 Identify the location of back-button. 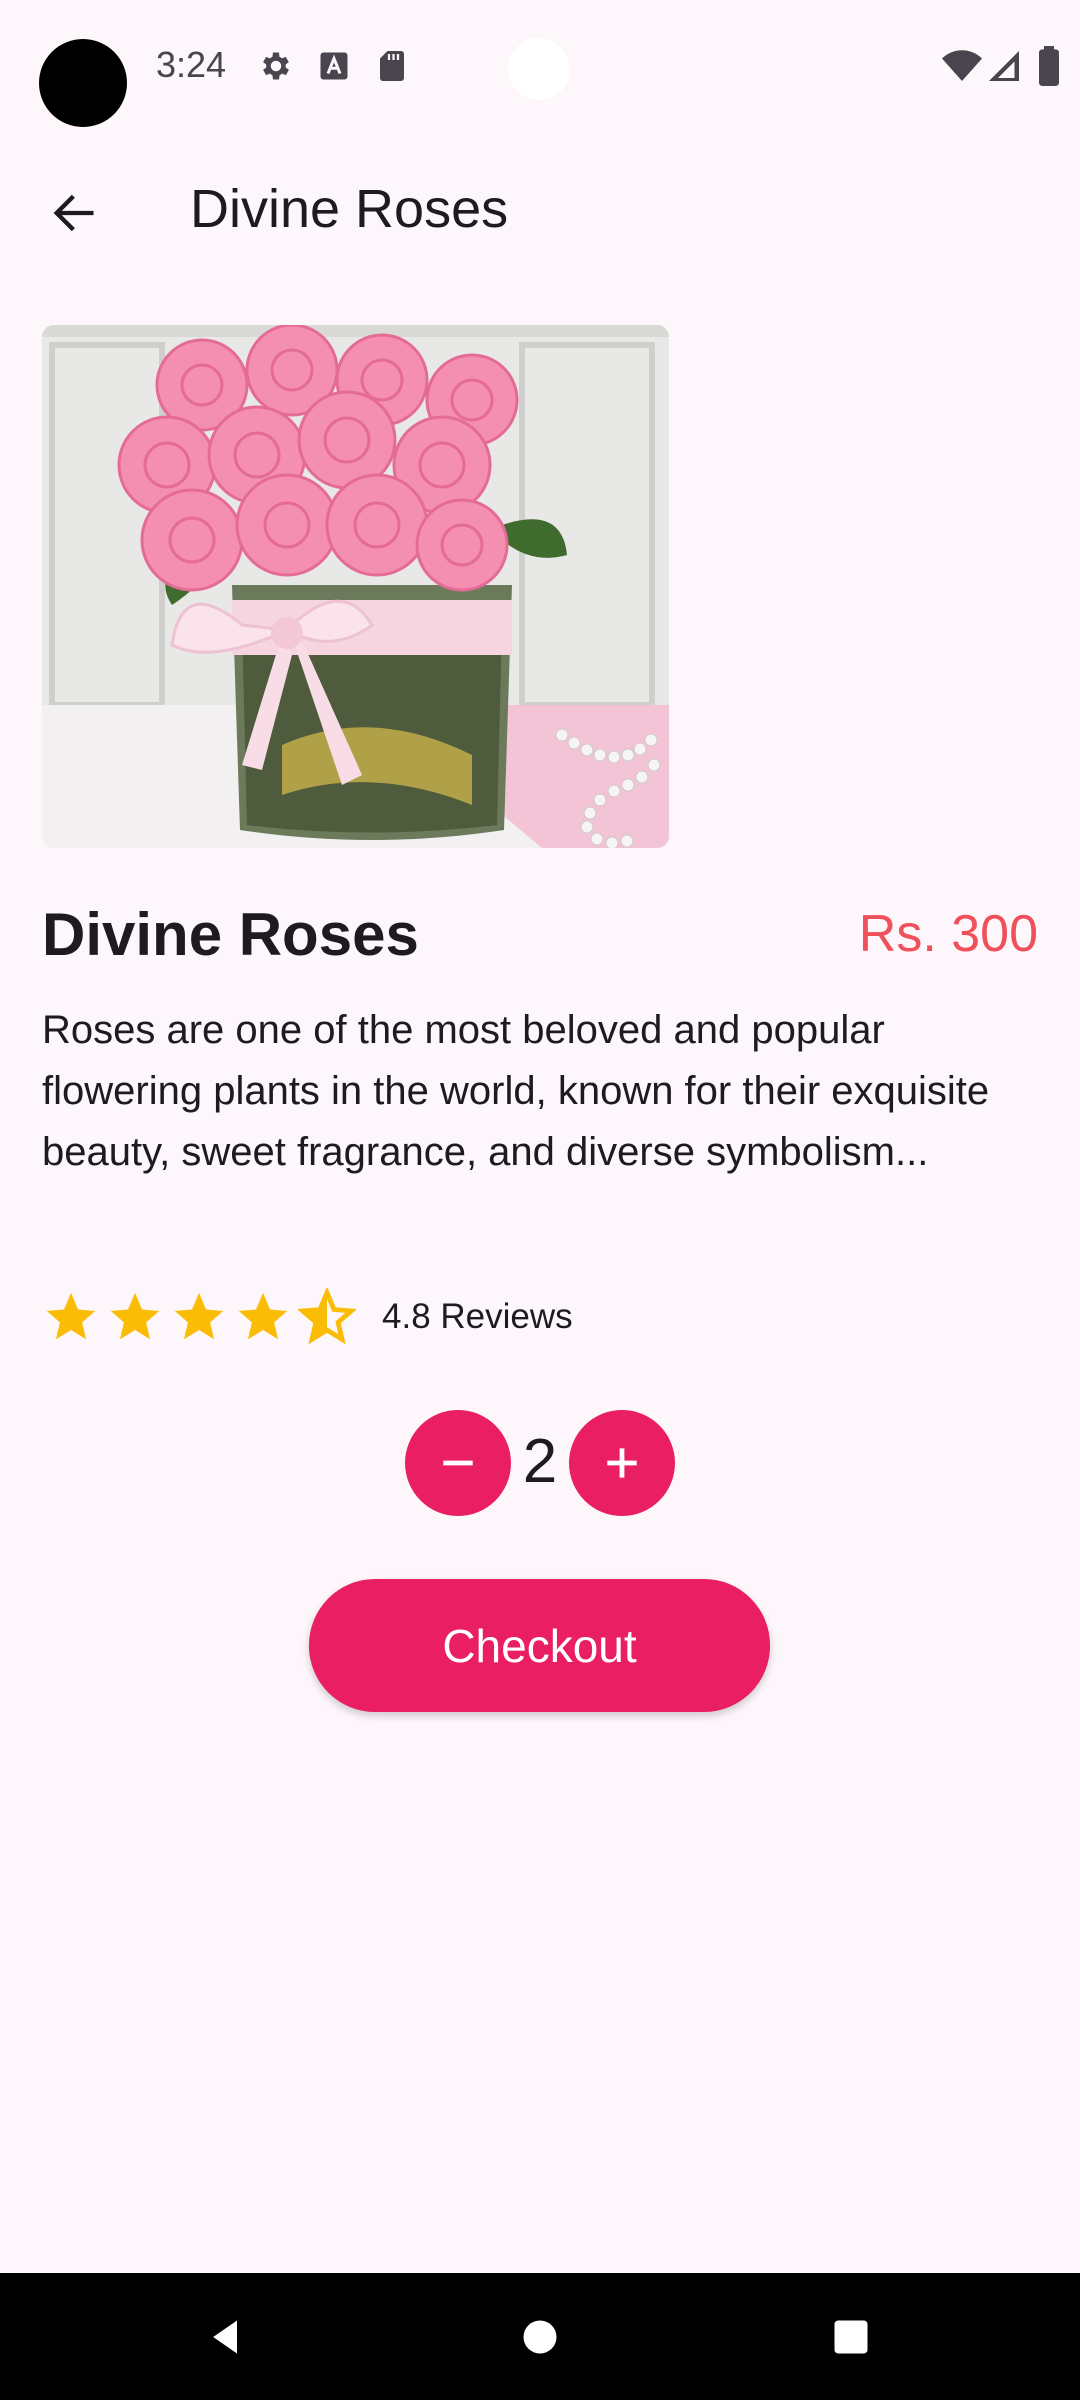
(74, 213).